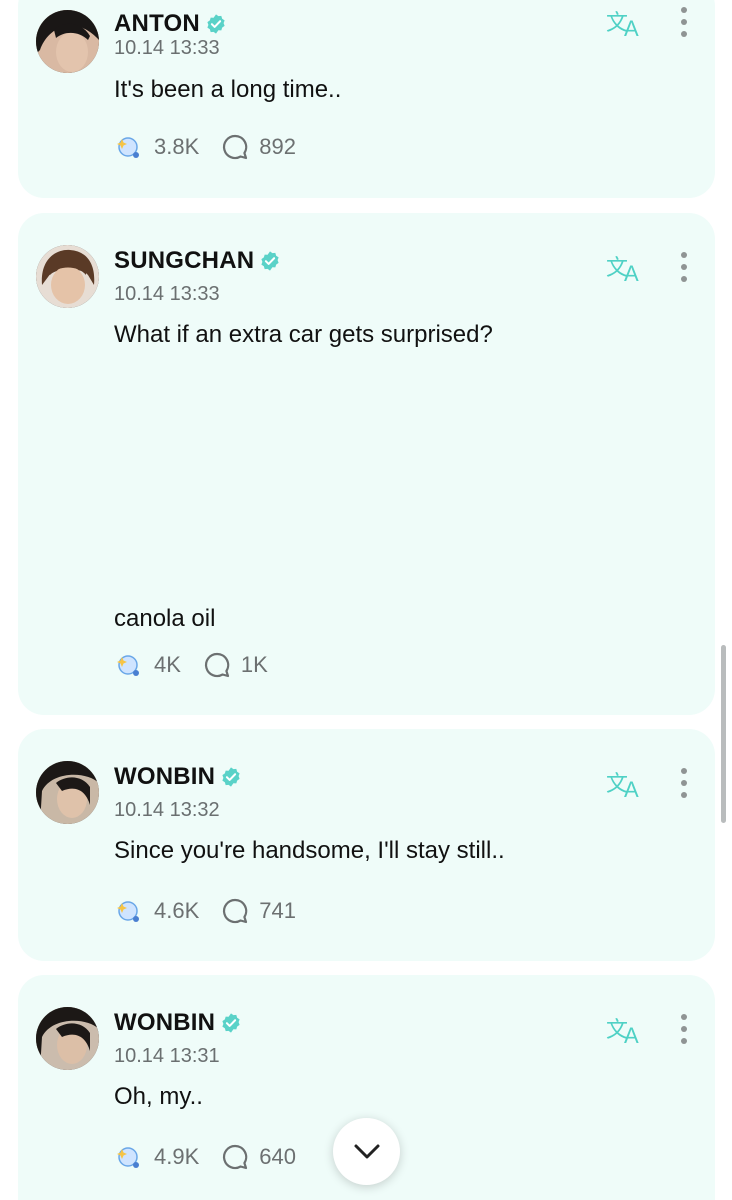  I want to click on comment-stat: 741, so click(258, 911).